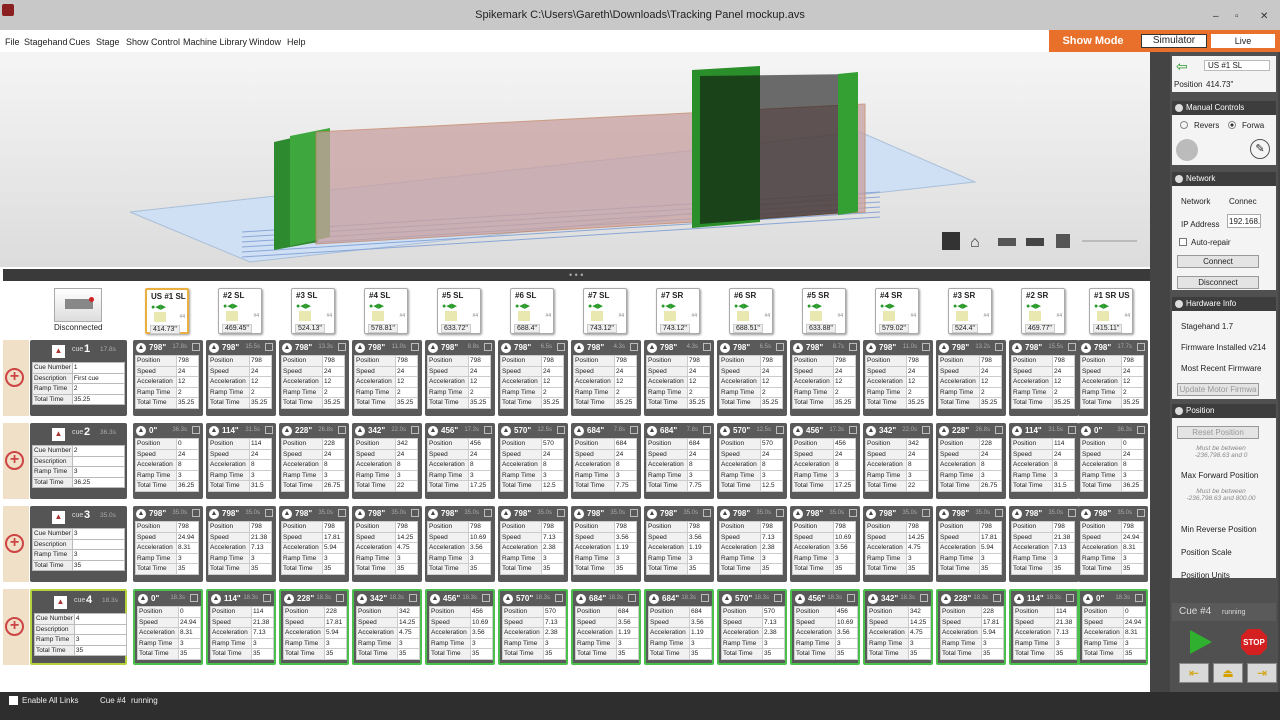  What do you see at coordinates (1007, 242) in the screenshot?
I see `view-top-icon` at bounding box center [1007, 242].